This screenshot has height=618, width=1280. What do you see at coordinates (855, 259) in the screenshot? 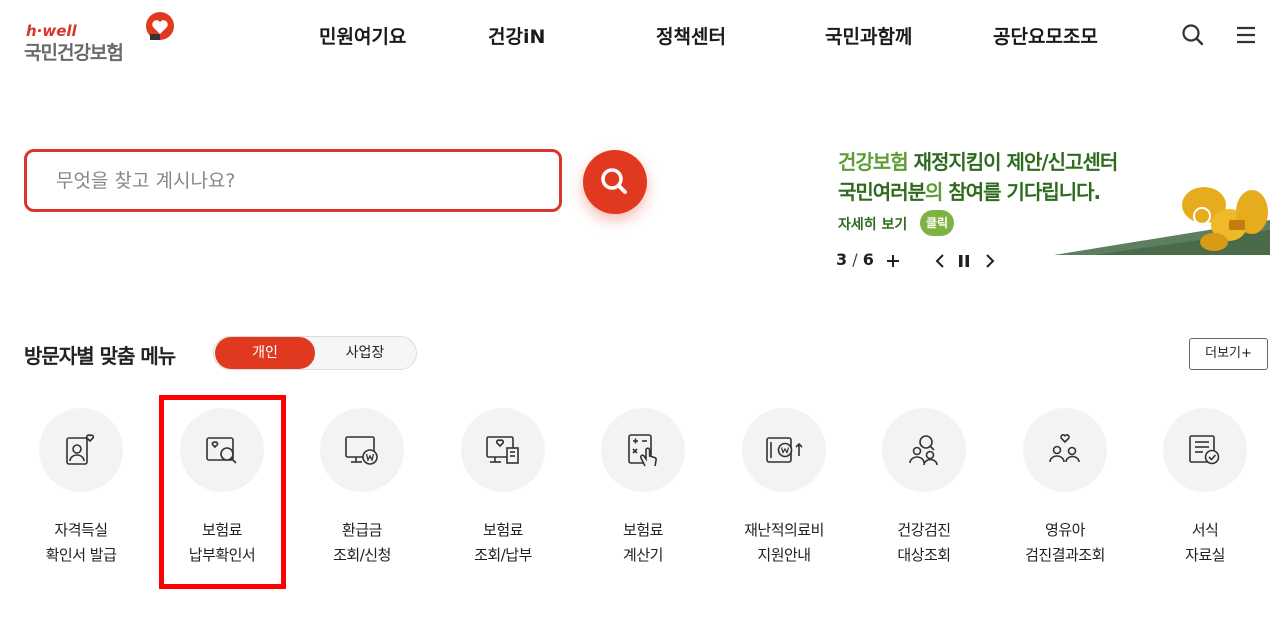
I see `slide-counter: 3 / 6` at bounding box center [855, 259].